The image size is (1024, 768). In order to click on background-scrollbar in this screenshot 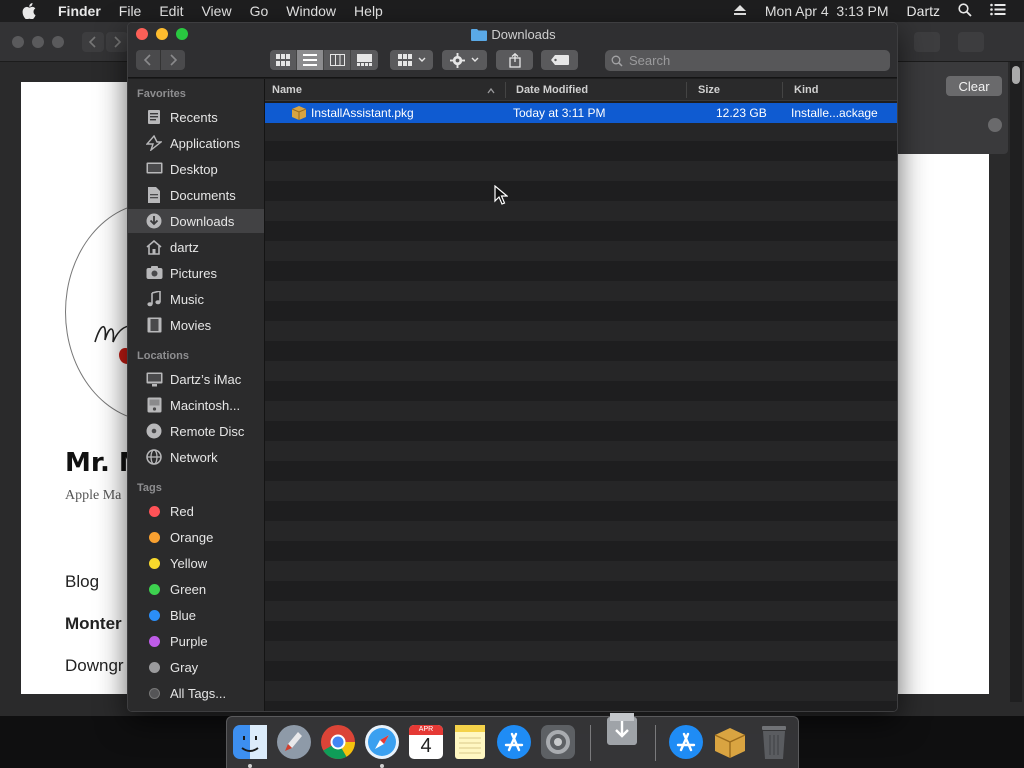, I will do `click(1016, 382)`.